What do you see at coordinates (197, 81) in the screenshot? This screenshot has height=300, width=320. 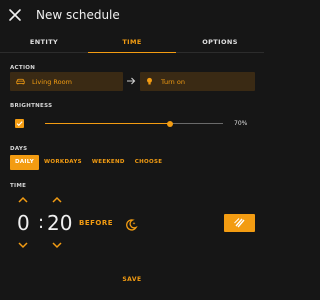 I see `service-select: Turn on` at bounding box center [197, 81].